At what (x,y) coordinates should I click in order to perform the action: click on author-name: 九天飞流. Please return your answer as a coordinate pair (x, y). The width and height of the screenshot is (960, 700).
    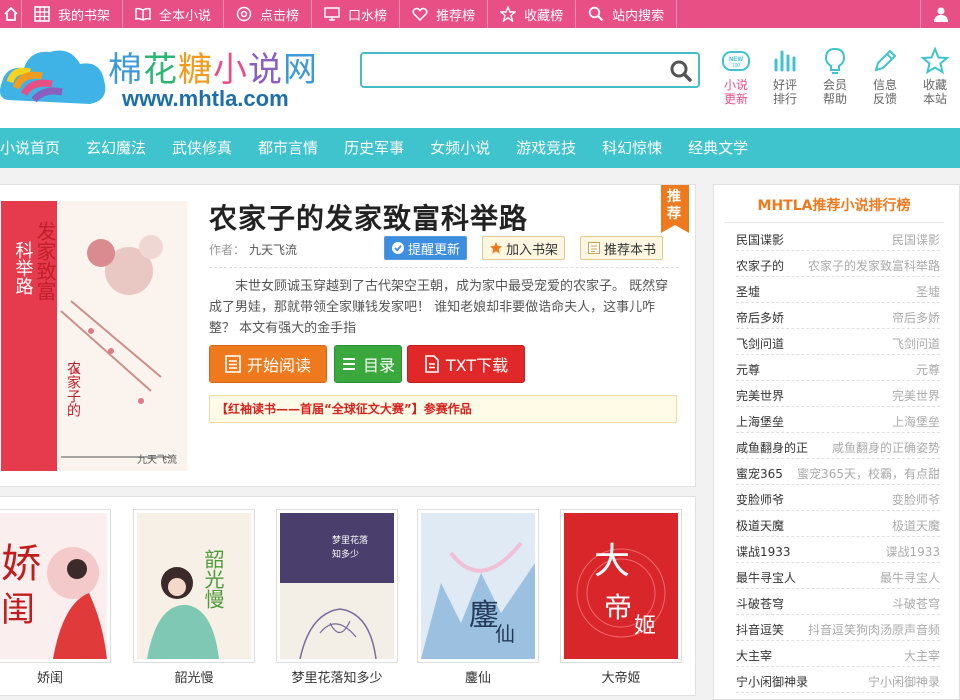
    Looking at the image, I should click on (273, 250).